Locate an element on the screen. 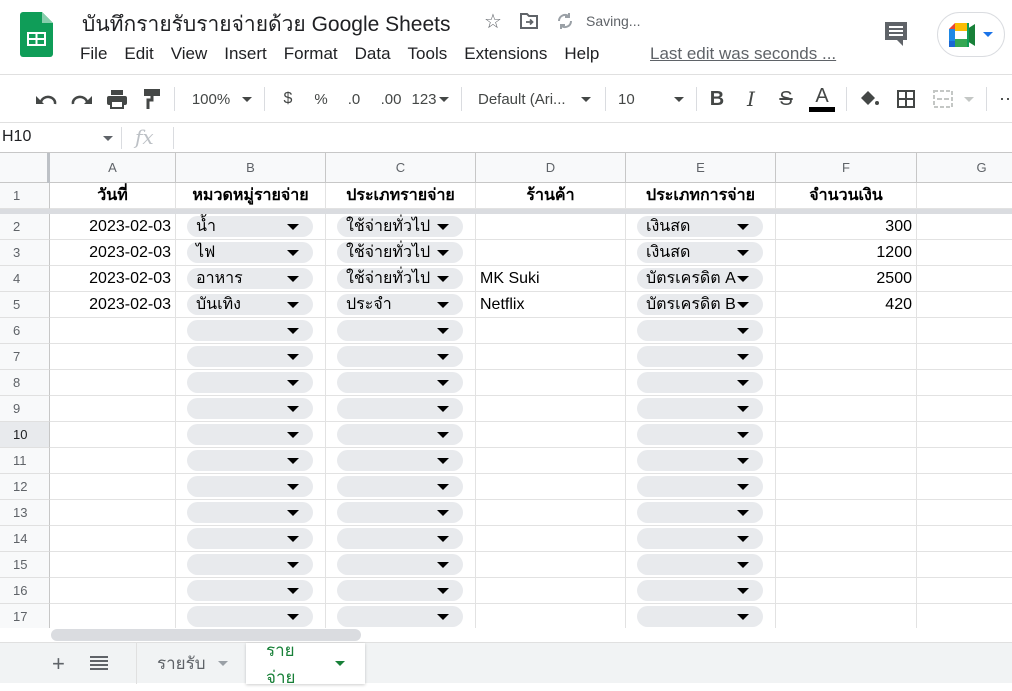 The height and width of the screenshot is (691, 1012). decrease-decimal-button: .0 is located at coordinates (354, 99).